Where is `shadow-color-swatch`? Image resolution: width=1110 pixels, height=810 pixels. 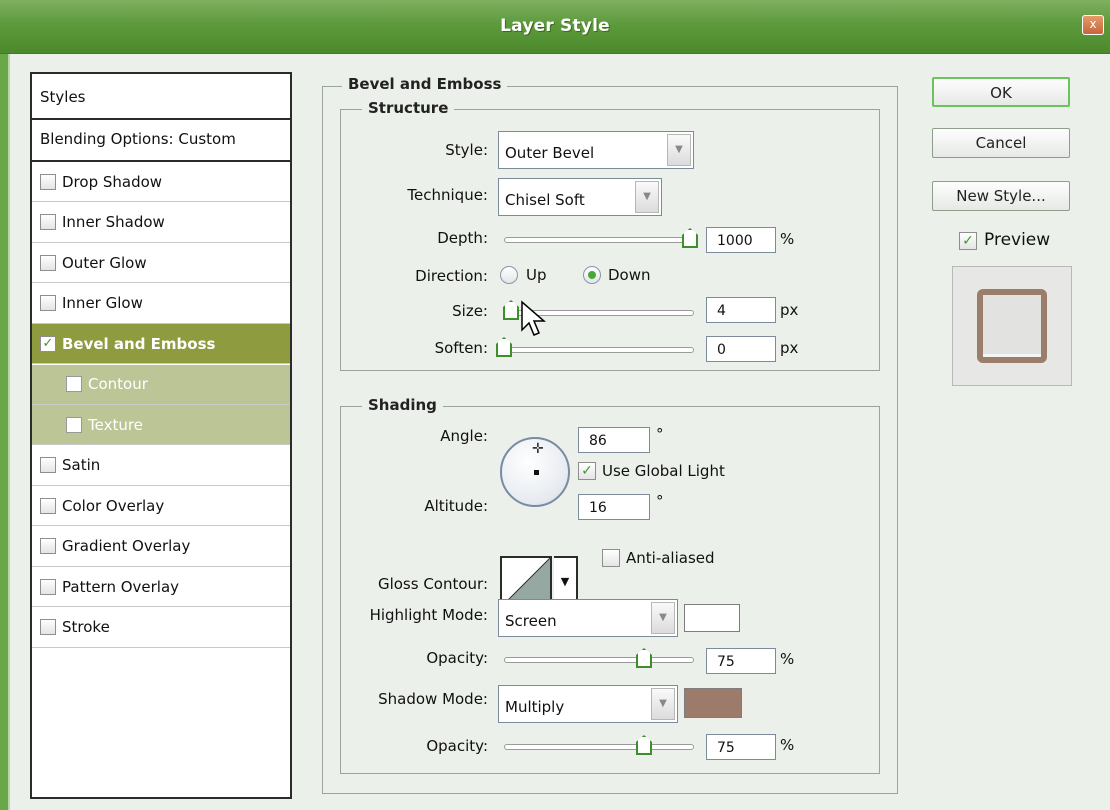
shadow-color-swatch is located at coordinates (713, 703).